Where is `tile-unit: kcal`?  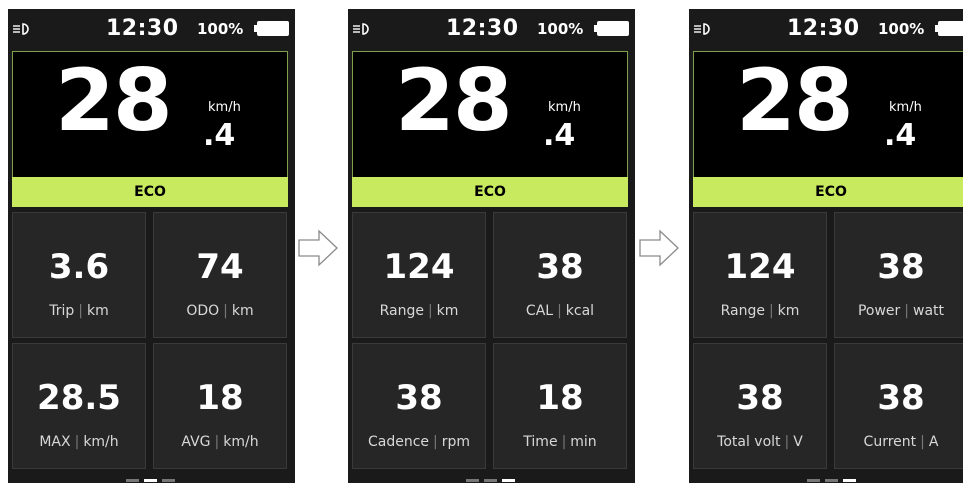
tile-unit: kcal is located at coordinates (580, 311).